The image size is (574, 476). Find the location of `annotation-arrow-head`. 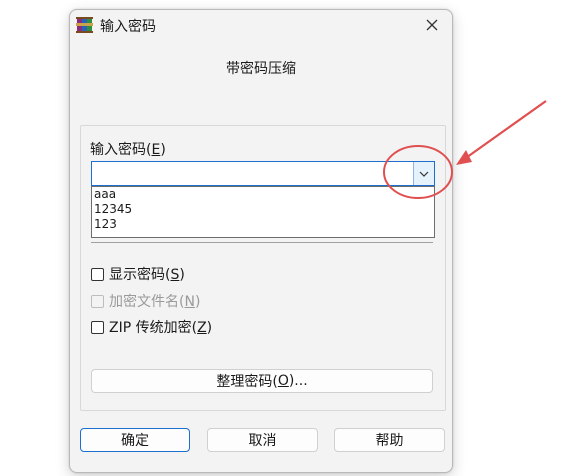

annotation-arrow-head is located at coordinates (464, 157).